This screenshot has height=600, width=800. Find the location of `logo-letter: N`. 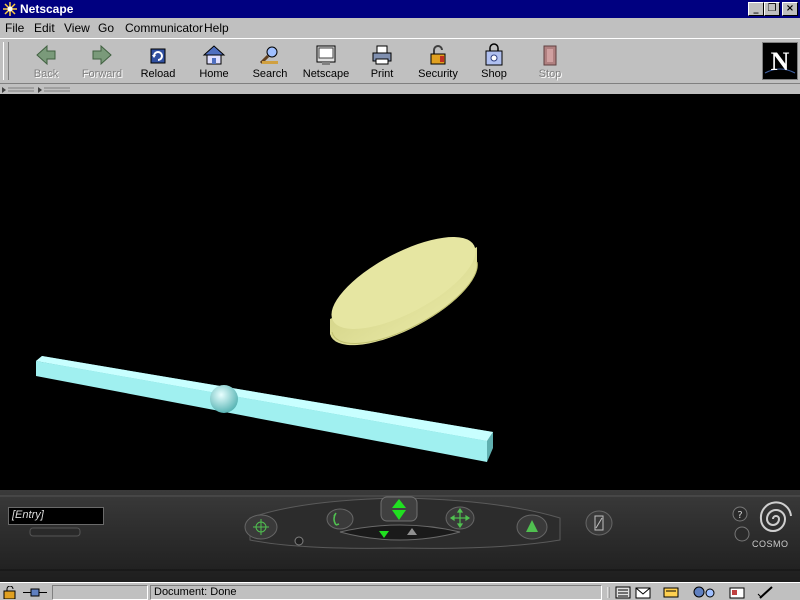

logo-letter: N is located at coordinates (780, 61).